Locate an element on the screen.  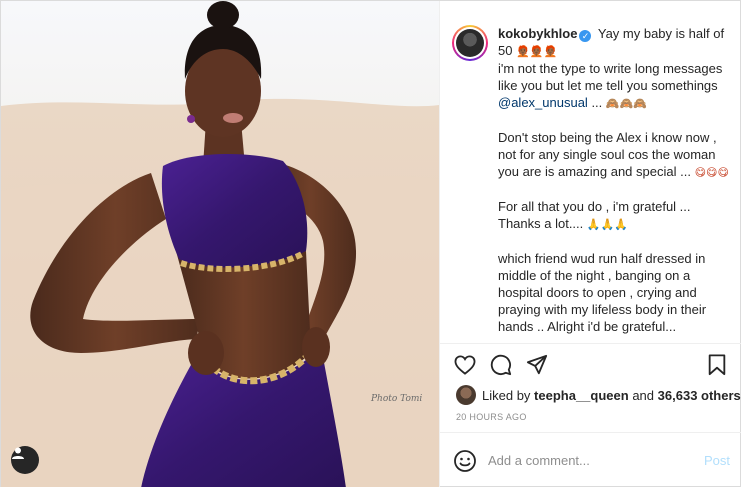
author-avatar is located at coordinates (470, 43).